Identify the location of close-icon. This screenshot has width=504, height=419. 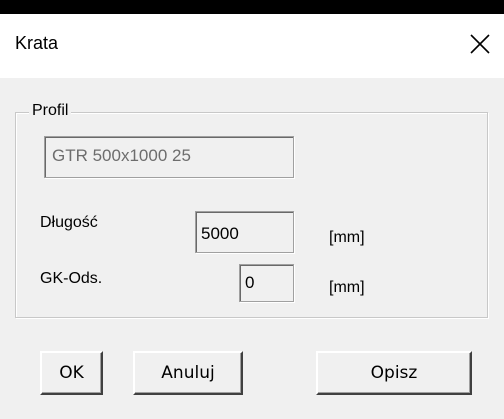
(480, 44).